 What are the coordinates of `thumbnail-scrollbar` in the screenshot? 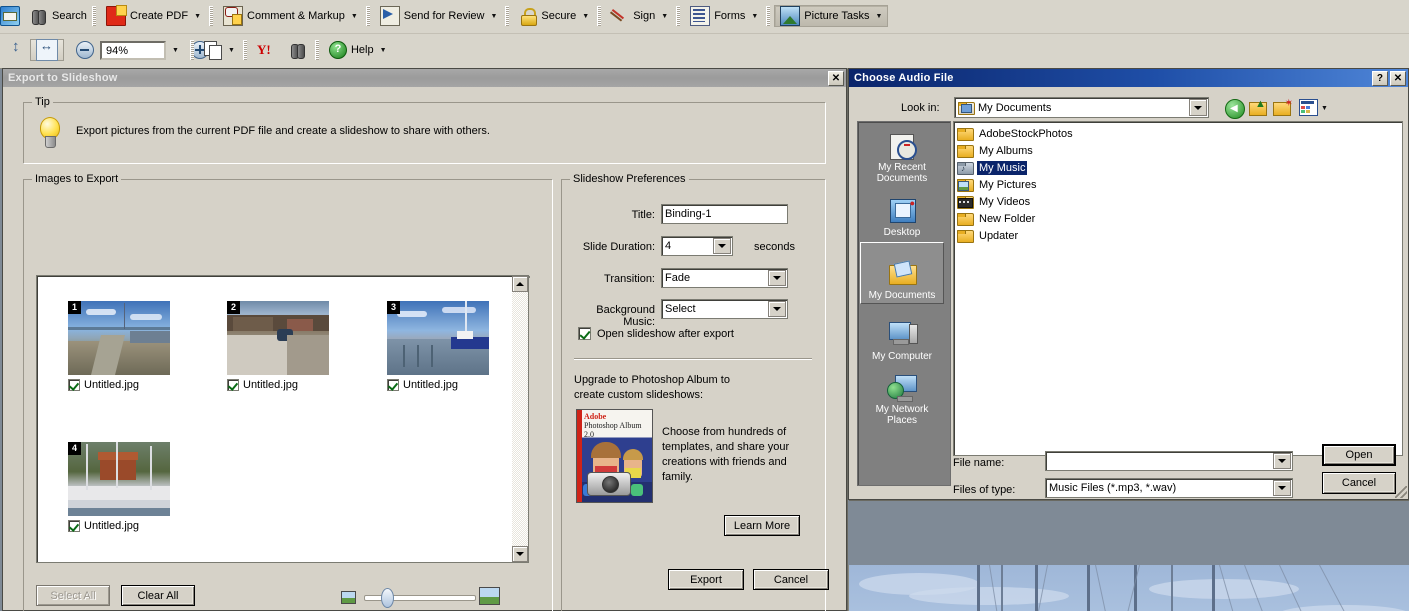 It's located at (520, 419).